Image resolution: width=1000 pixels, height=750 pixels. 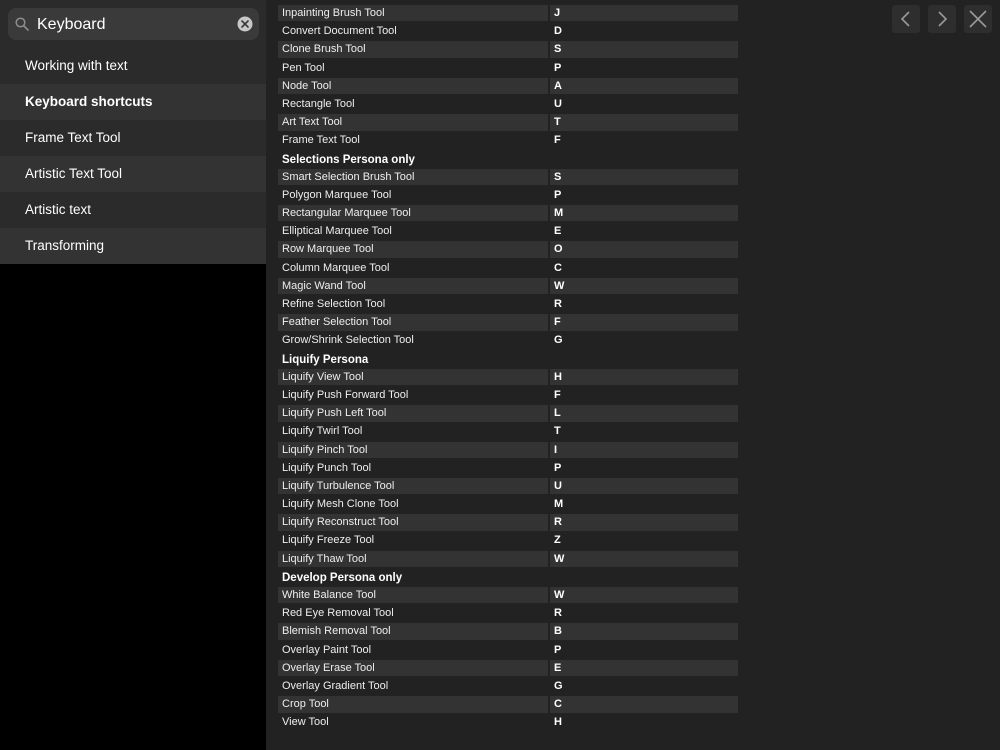 I want to click on table-row: View Tool H, so click(x=508, y=722).